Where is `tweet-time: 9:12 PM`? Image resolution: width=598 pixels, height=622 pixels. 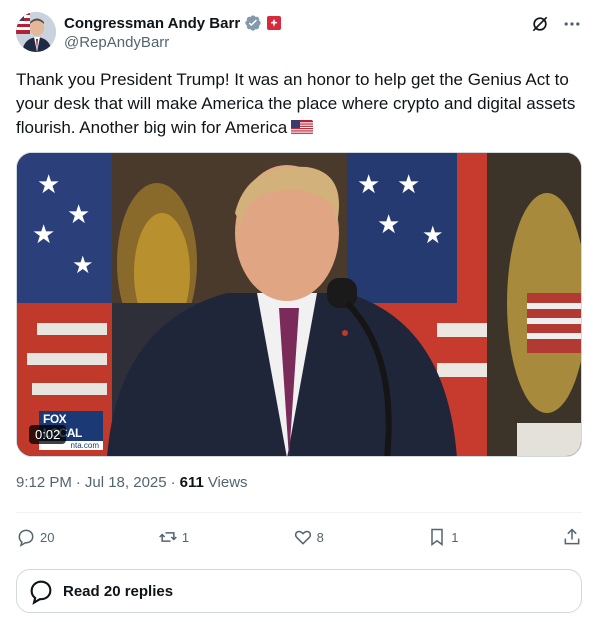
tweet-time: 9:12 PM is located at coordinates (44, 482).